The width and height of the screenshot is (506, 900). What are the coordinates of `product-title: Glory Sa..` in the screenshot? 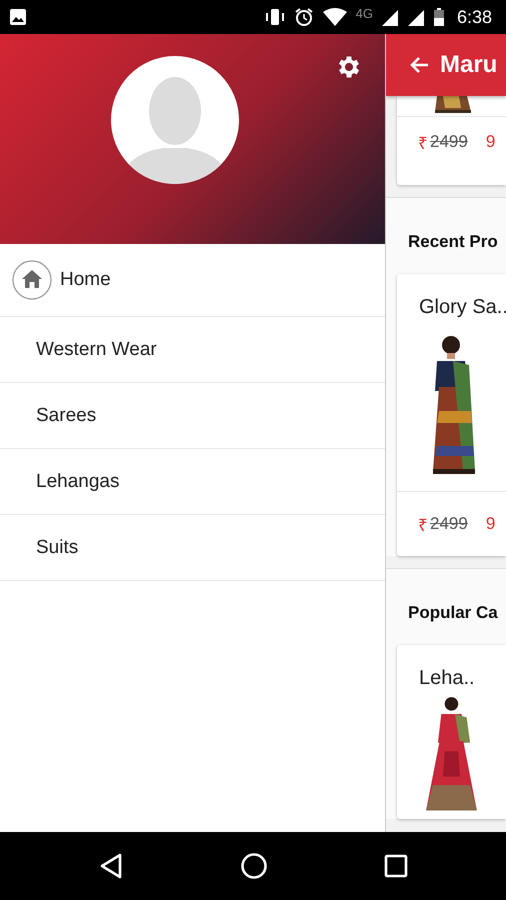 It's located at (462, 307).